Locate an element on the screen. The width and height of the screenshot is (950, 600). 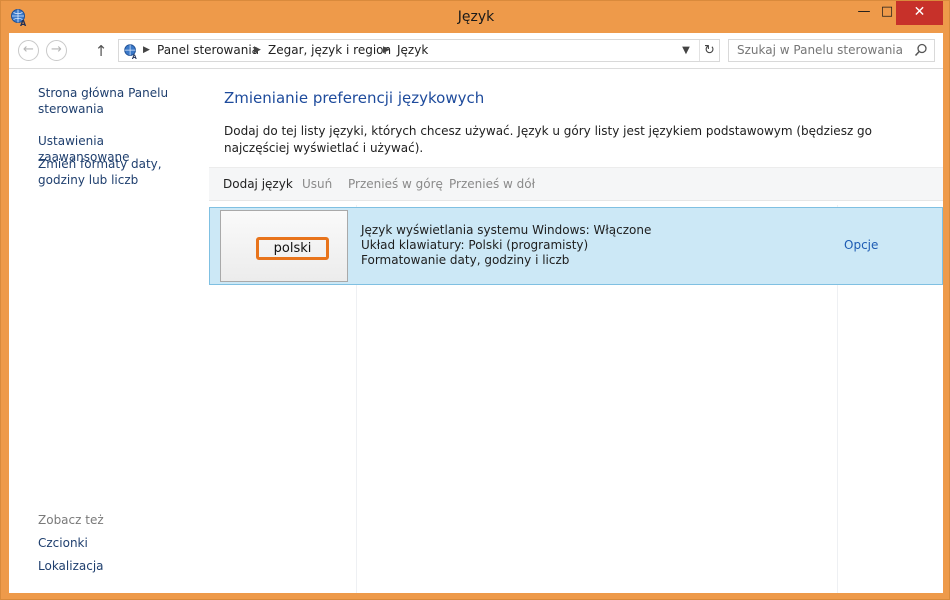
chevron-down-icon: ▼ is located at coordinates (686, 50).